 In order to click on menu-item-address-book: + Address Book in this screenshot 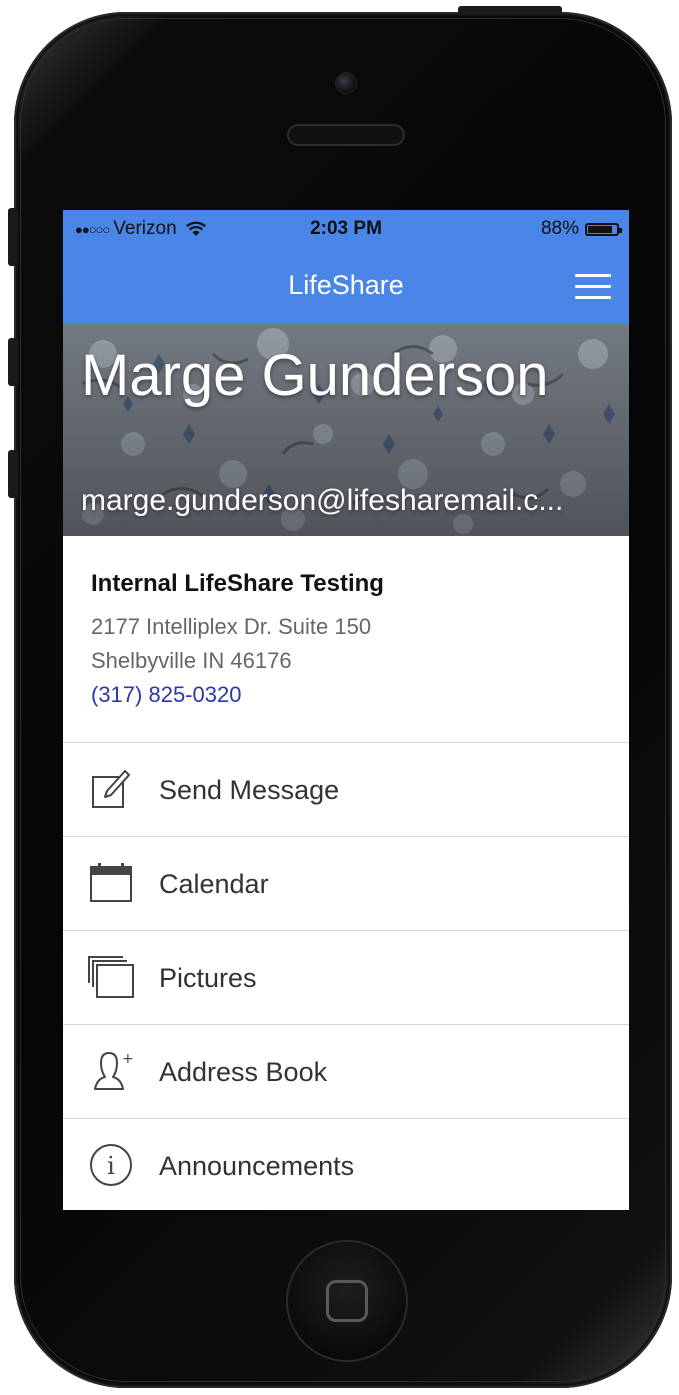, I will do `click(346, 1072)`.